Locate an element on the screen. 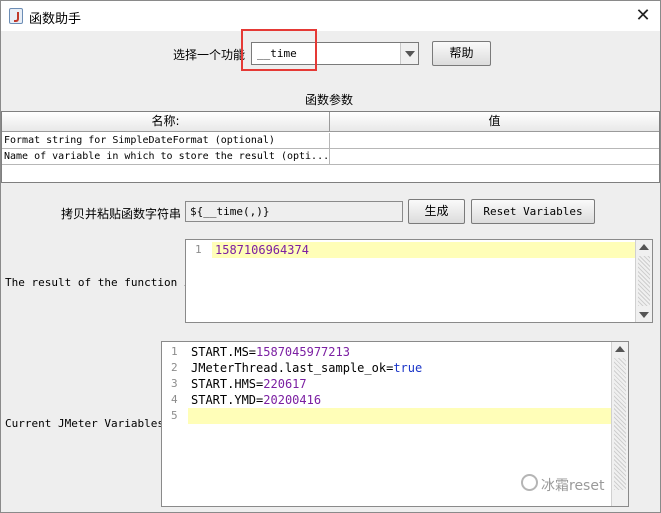 This screenshot has height=513, width=661. title-bar: 函数助手 ✕ is located at coordinates (330, 16).